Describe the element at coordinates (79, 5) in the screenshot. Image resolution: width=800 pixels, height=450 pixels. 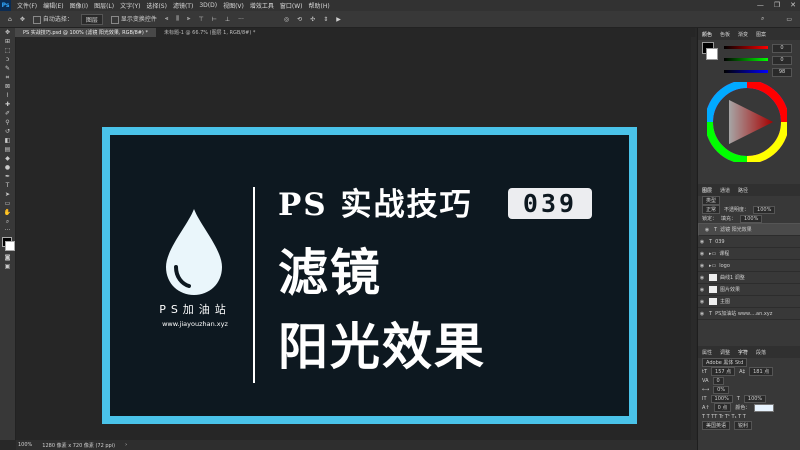
I see `menu-image: 图像(I)` at that location.